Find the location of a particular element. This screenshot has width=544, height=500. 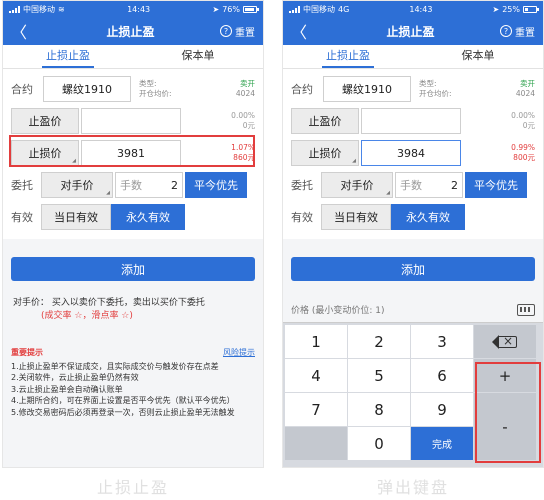

stop-loss-button: 止损价 ◢ is located at coordinates (325, 153).